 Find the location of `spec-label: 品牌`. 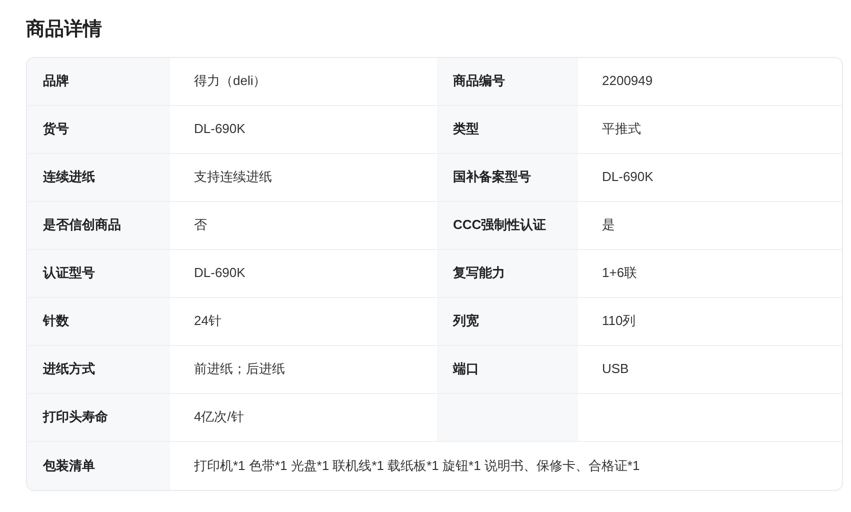

spec-label: 品牌 is located at coordinates (98, 82).